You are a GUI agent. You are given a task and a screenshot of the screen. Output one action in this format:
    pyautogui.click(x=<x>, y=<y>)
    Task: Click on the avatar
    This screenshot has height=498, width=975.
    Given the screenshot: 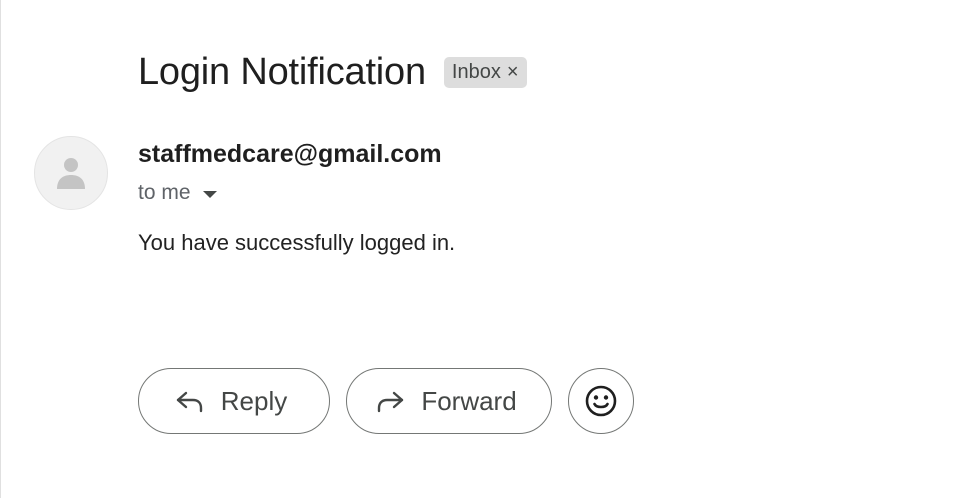 What is the action you would take?
    pyautogui.click(x=71, y=173)
    